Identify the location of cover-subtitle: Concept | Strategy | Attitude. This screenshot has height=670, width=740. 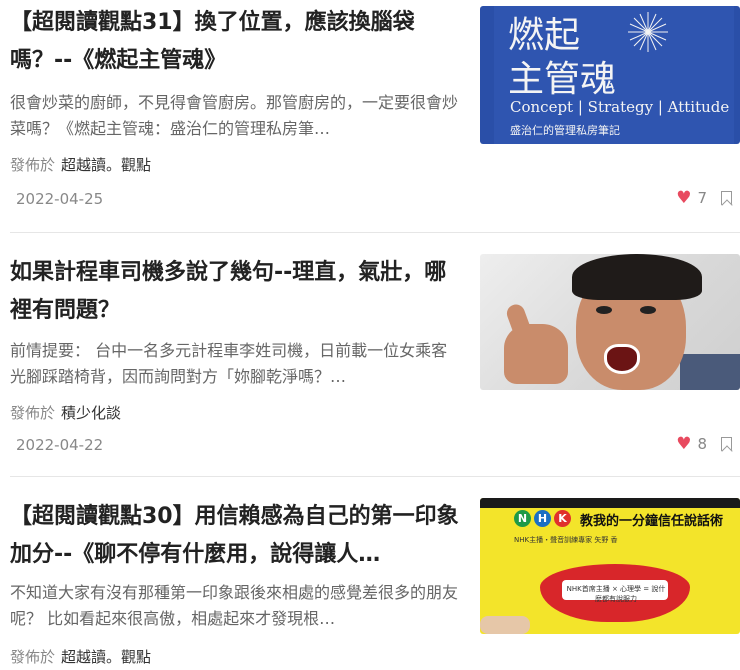
(620, 107).